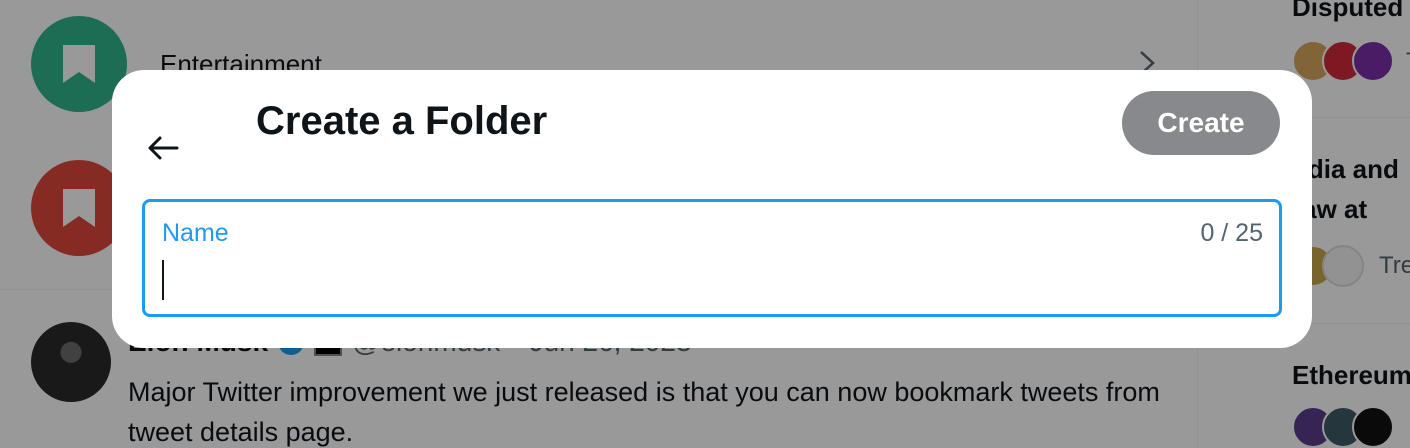 The width and height of the screenshot is (1410, 448). Describe the element at coordinates (712, 280) in the screenshot. I see `name-input` at that location.